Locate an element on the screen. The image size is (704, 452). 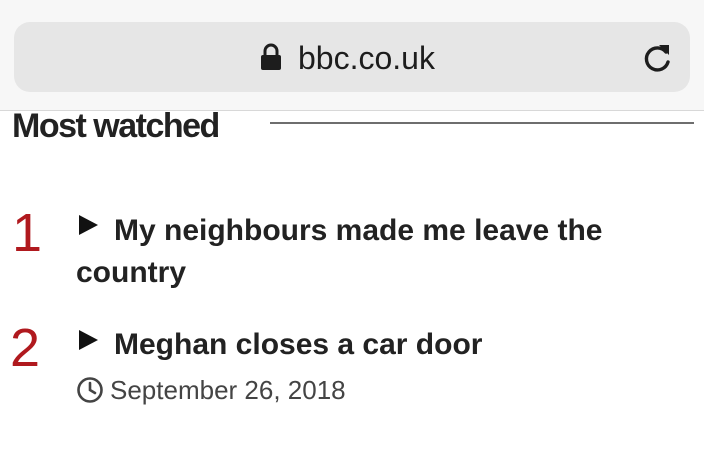
section-title: Most watched is located at coordinates (116, 126).